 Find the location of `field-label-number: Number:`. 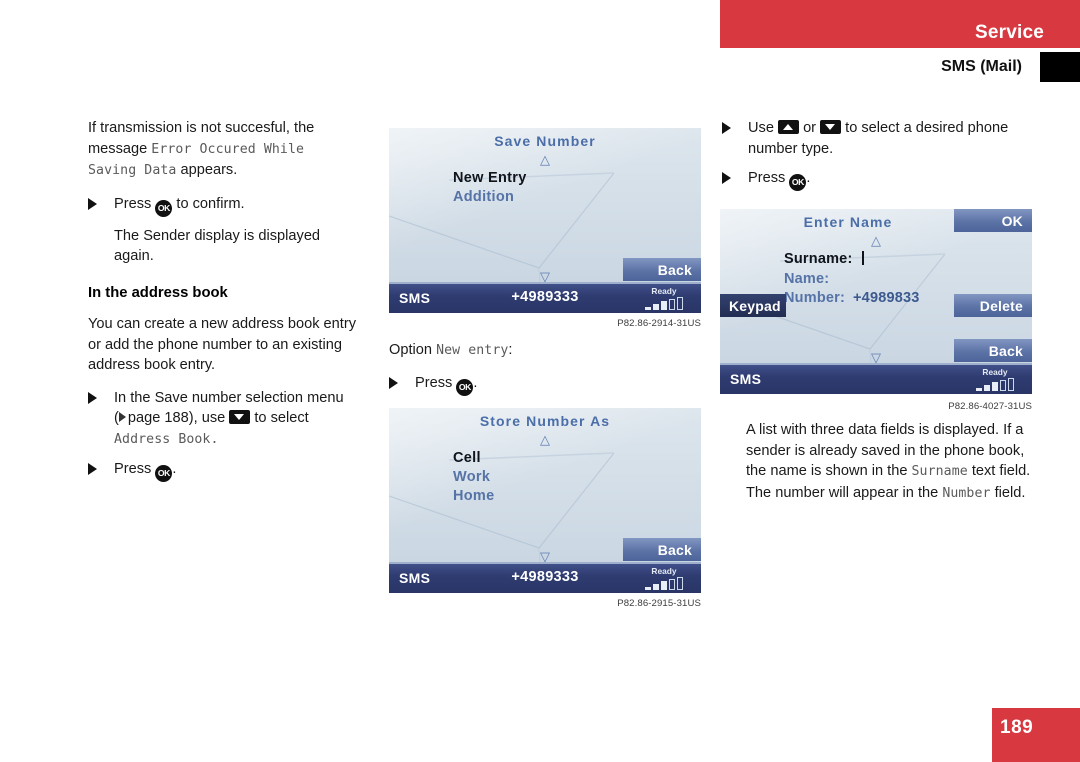

field-label-number: Number: is located at coordinates (815, 298).